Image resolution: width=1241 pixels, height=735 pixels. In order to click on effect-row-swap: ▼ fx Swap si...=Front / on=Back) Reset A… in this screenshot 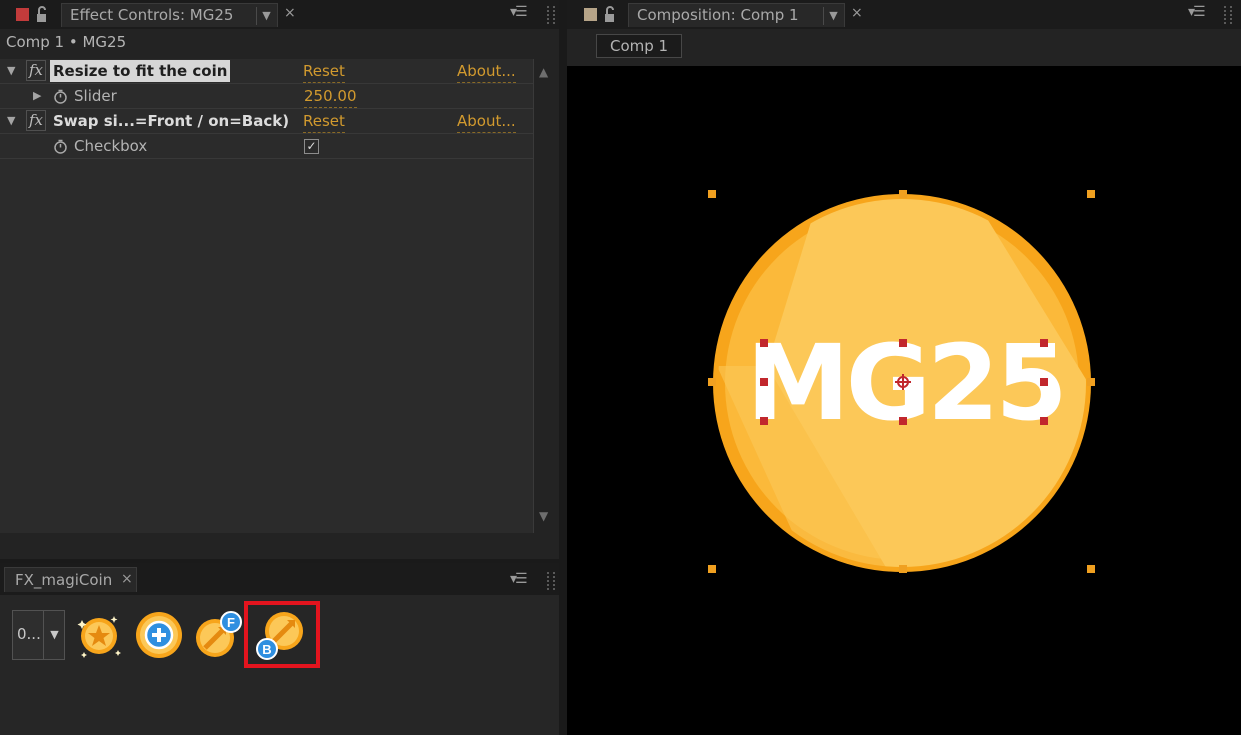, I will do `click(266, 121)`.